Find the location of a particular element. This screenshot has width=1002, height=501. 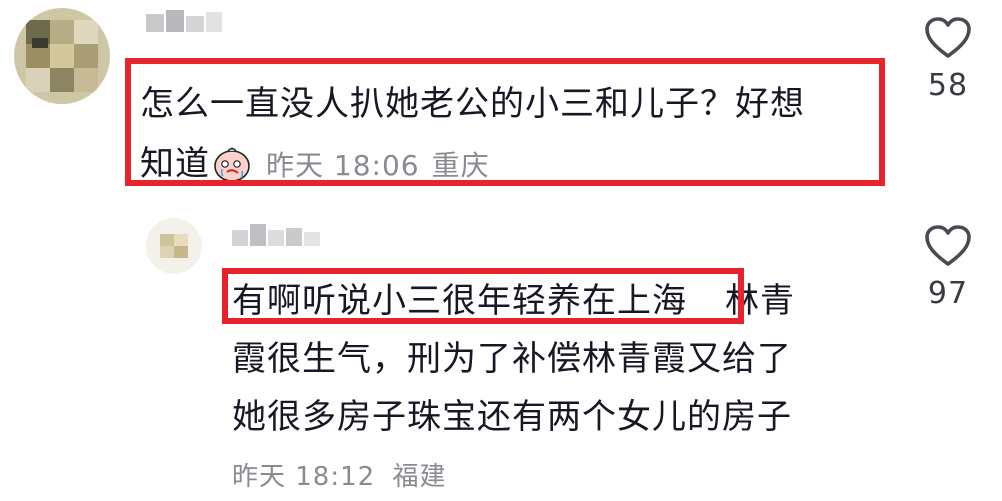

reply-meta: 昨天 18:12 福建 is located at coordinates (339, 474).